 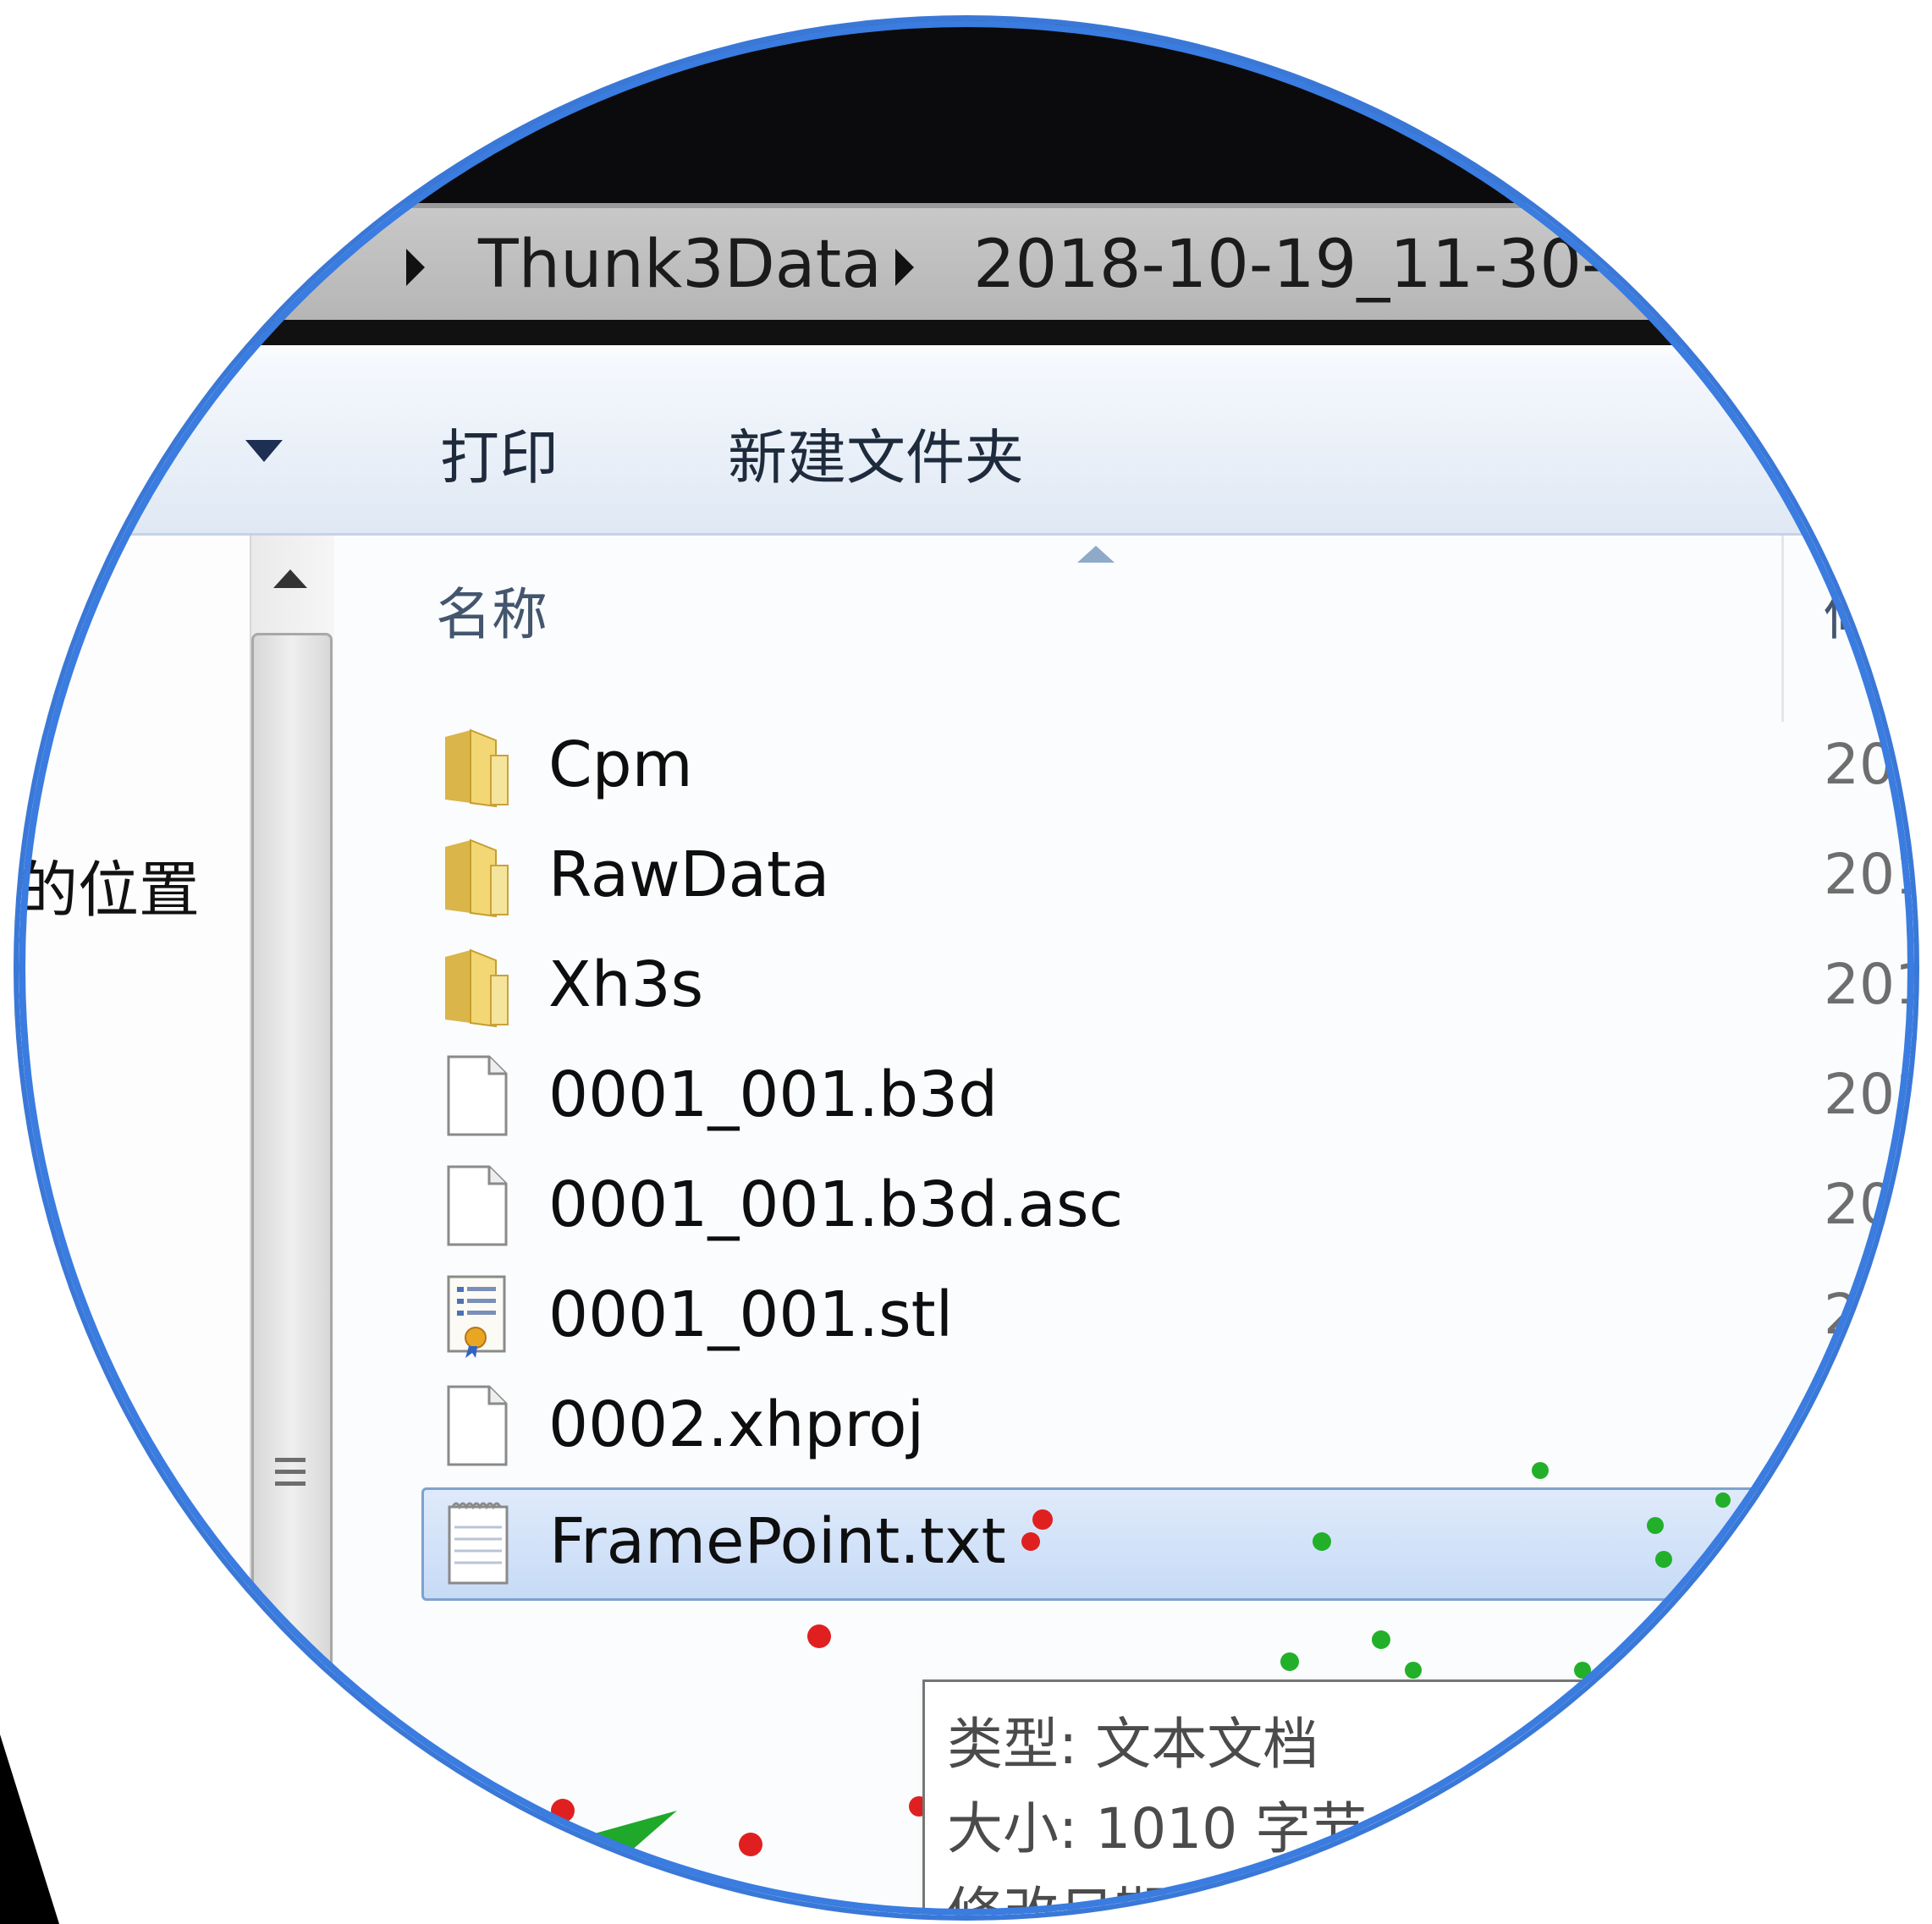 What do you see at coordinates (1058, 1899) in the screenshot?
I see `tooltip-modified: 修改日期` at bounding box center [1058, 1899].